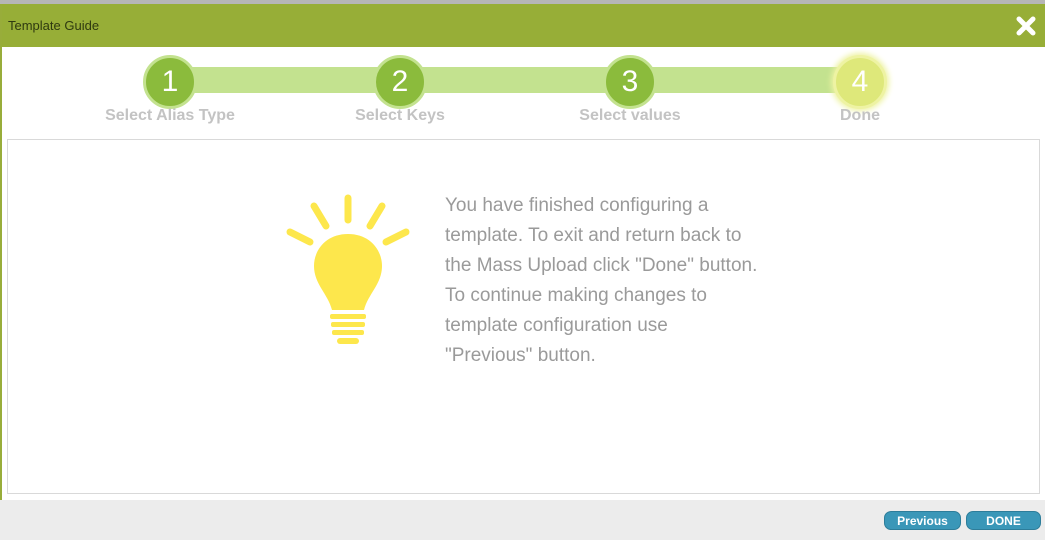  Describe the element at coordinates (170, 82) in the screenshot. I see `step-1-circle: 1` at that location.